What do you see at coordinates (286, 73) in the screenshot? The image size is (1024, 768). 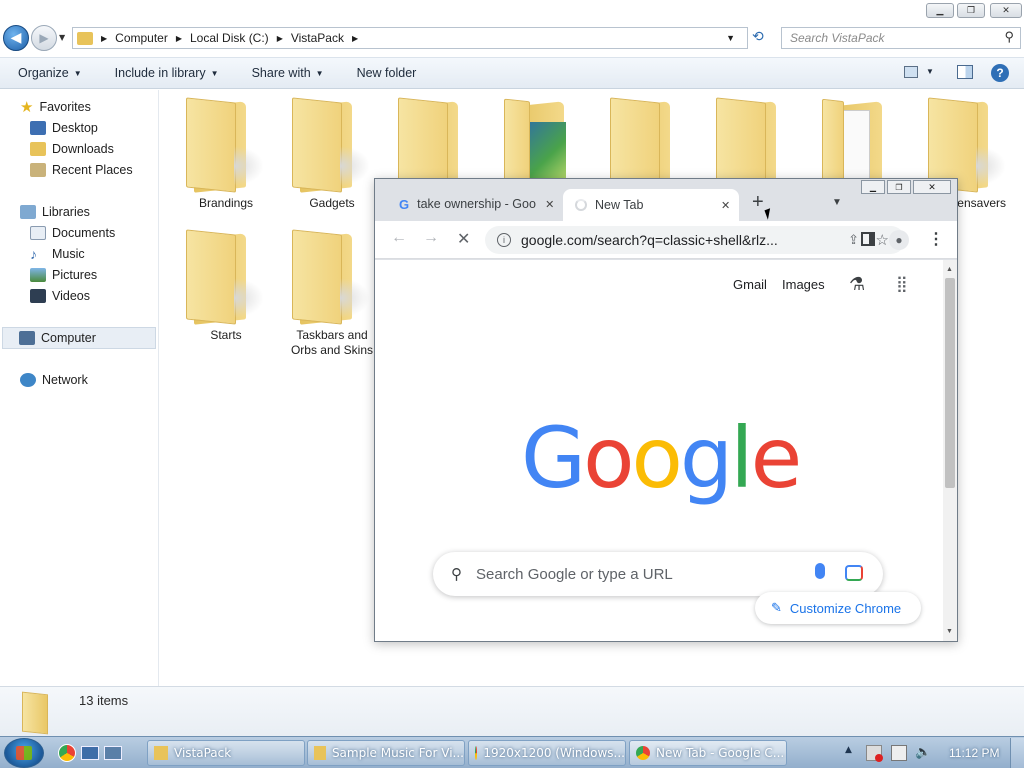 I see `share-with-button: Share with ▼` at bounding box center [286, 73].